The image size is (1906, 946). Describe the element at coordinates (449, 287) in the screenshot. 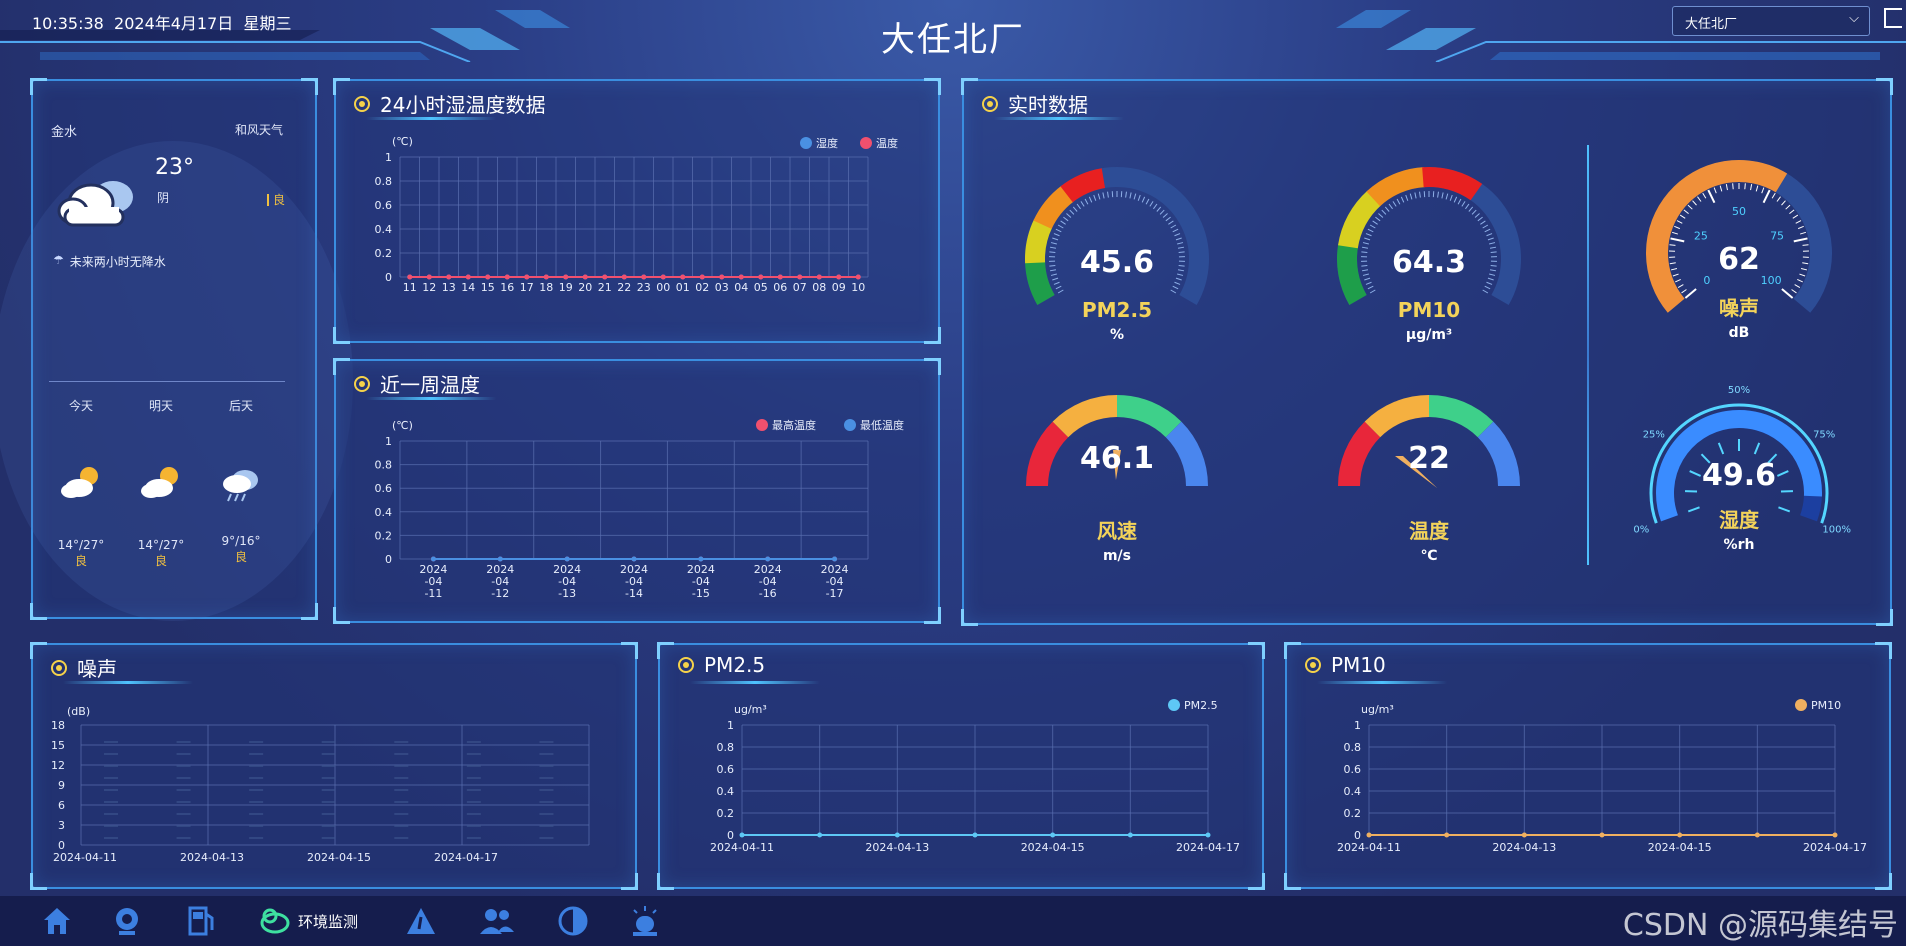

I see `x-tick-label: 13` at that location.